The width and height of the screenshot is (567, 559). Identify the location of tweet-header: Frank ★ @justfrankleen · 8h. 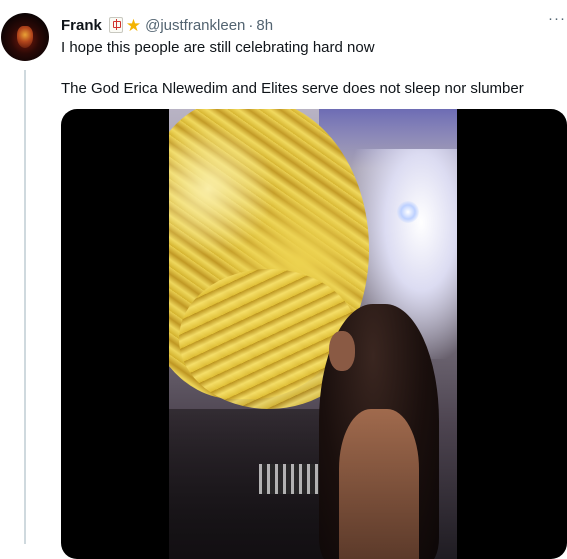
(167, 25).